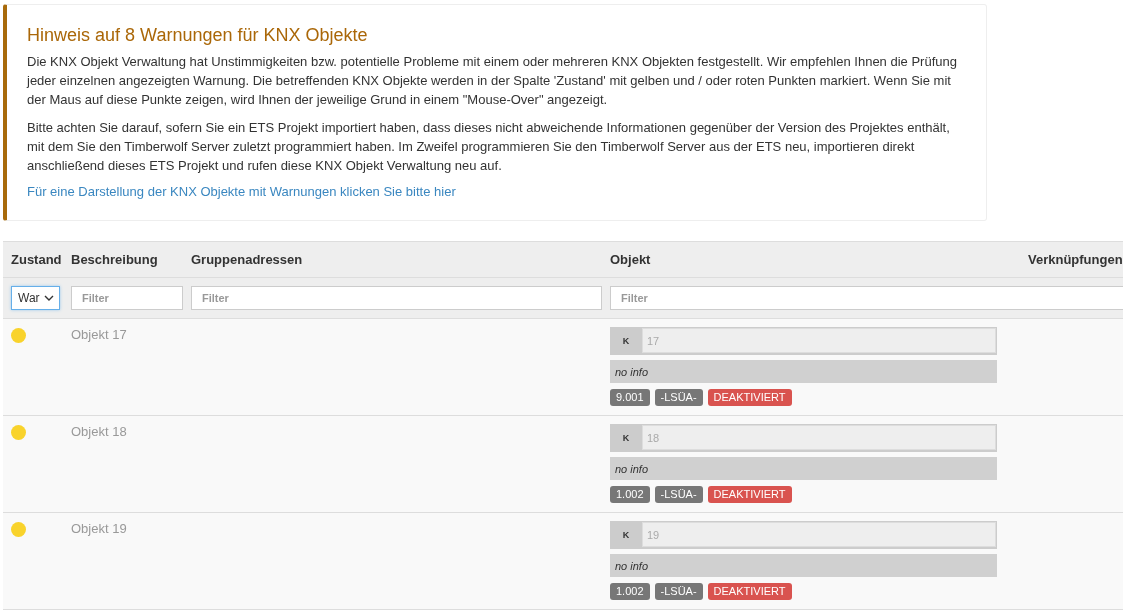 This screenshot has height=615, width=1123. What do you see at coordinates (99, 431) in the screenshot?
I see `description-text: Objekt 18` at bounding box center [99, 431].